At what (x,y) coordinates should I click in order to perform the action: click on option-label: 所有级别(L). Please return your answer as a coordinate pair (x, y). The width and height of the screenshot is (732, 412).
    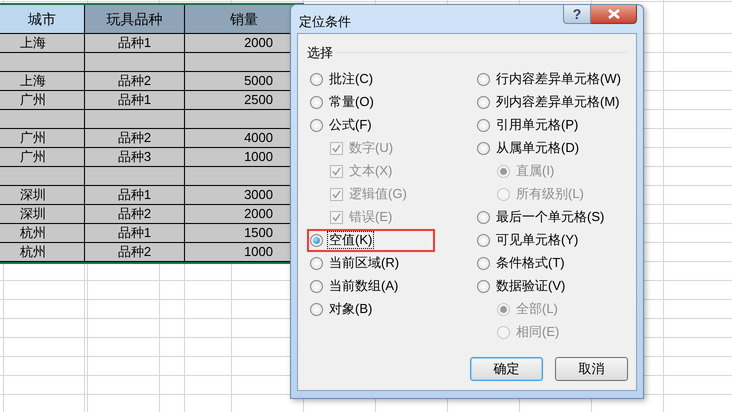
    Looking at the image, I should click on (550, 194).